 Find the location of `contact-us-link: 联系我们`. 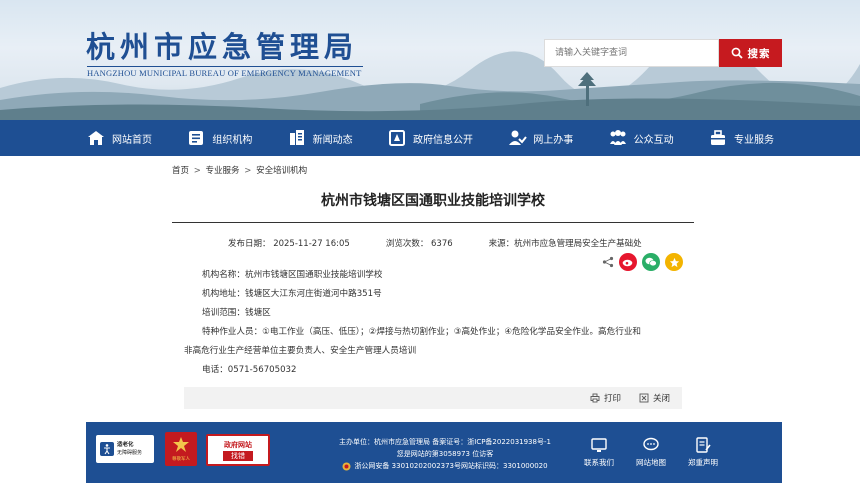

contact-us-link: 联系我们 is located at coordinates (599, 452).